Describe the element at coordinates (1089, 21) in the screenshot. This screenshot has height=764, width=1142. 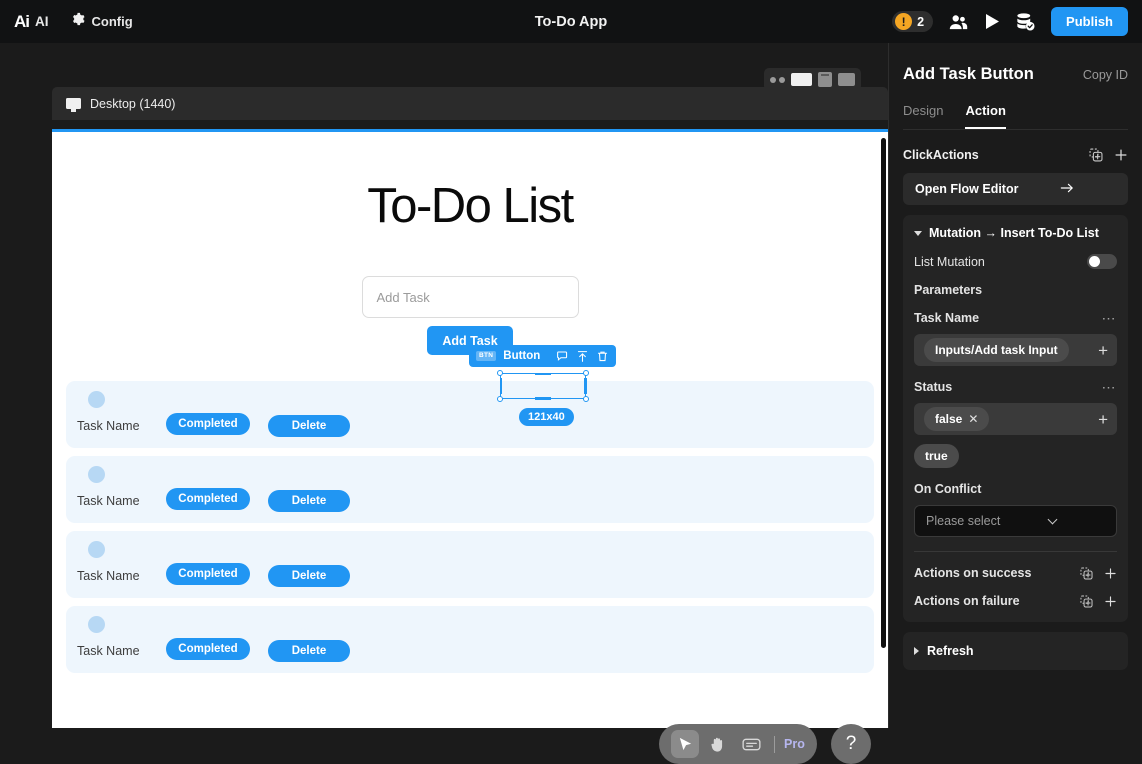
I see `publish-button: Publish` at that location.